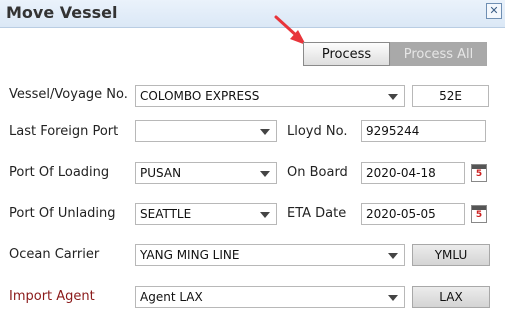 This screenshot has width=505, height=311. Describe the element at coordinates (54, 254) in the screenshot. I see `ocean-carrier-label: Ocean Carrier` at that location.